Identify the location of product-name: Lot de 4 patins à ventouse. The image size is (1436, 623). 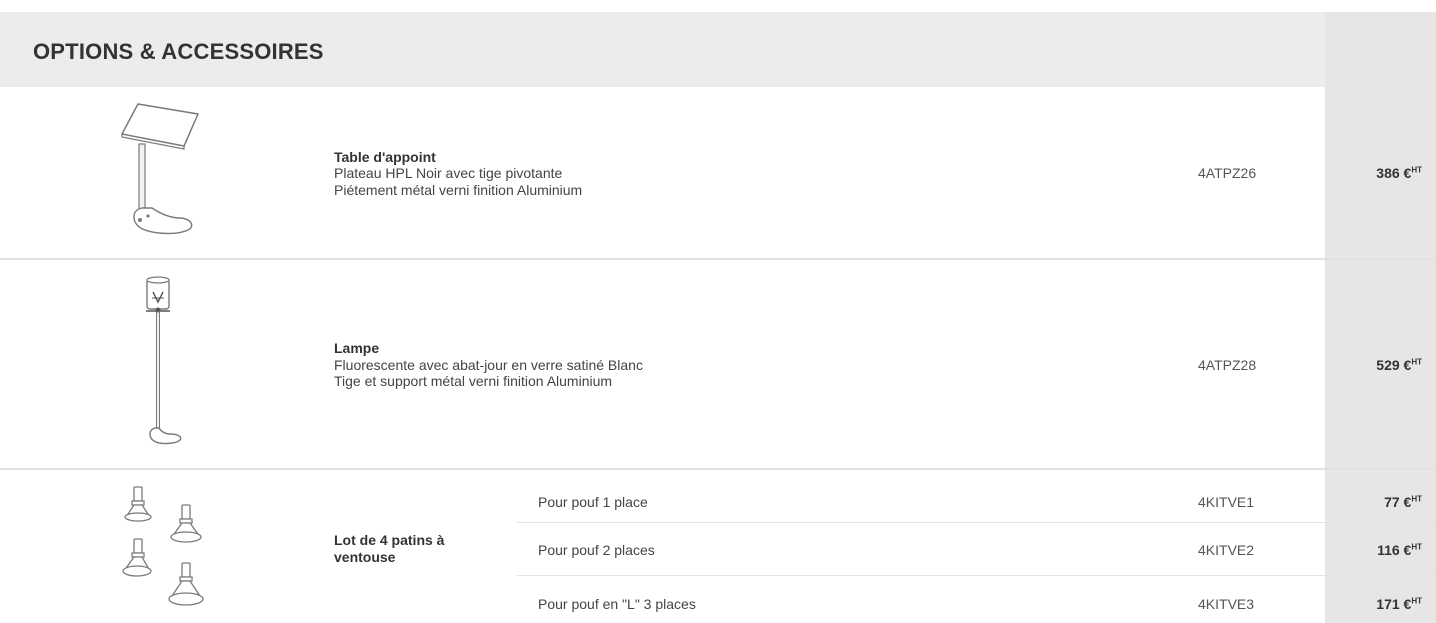
(409, 549).